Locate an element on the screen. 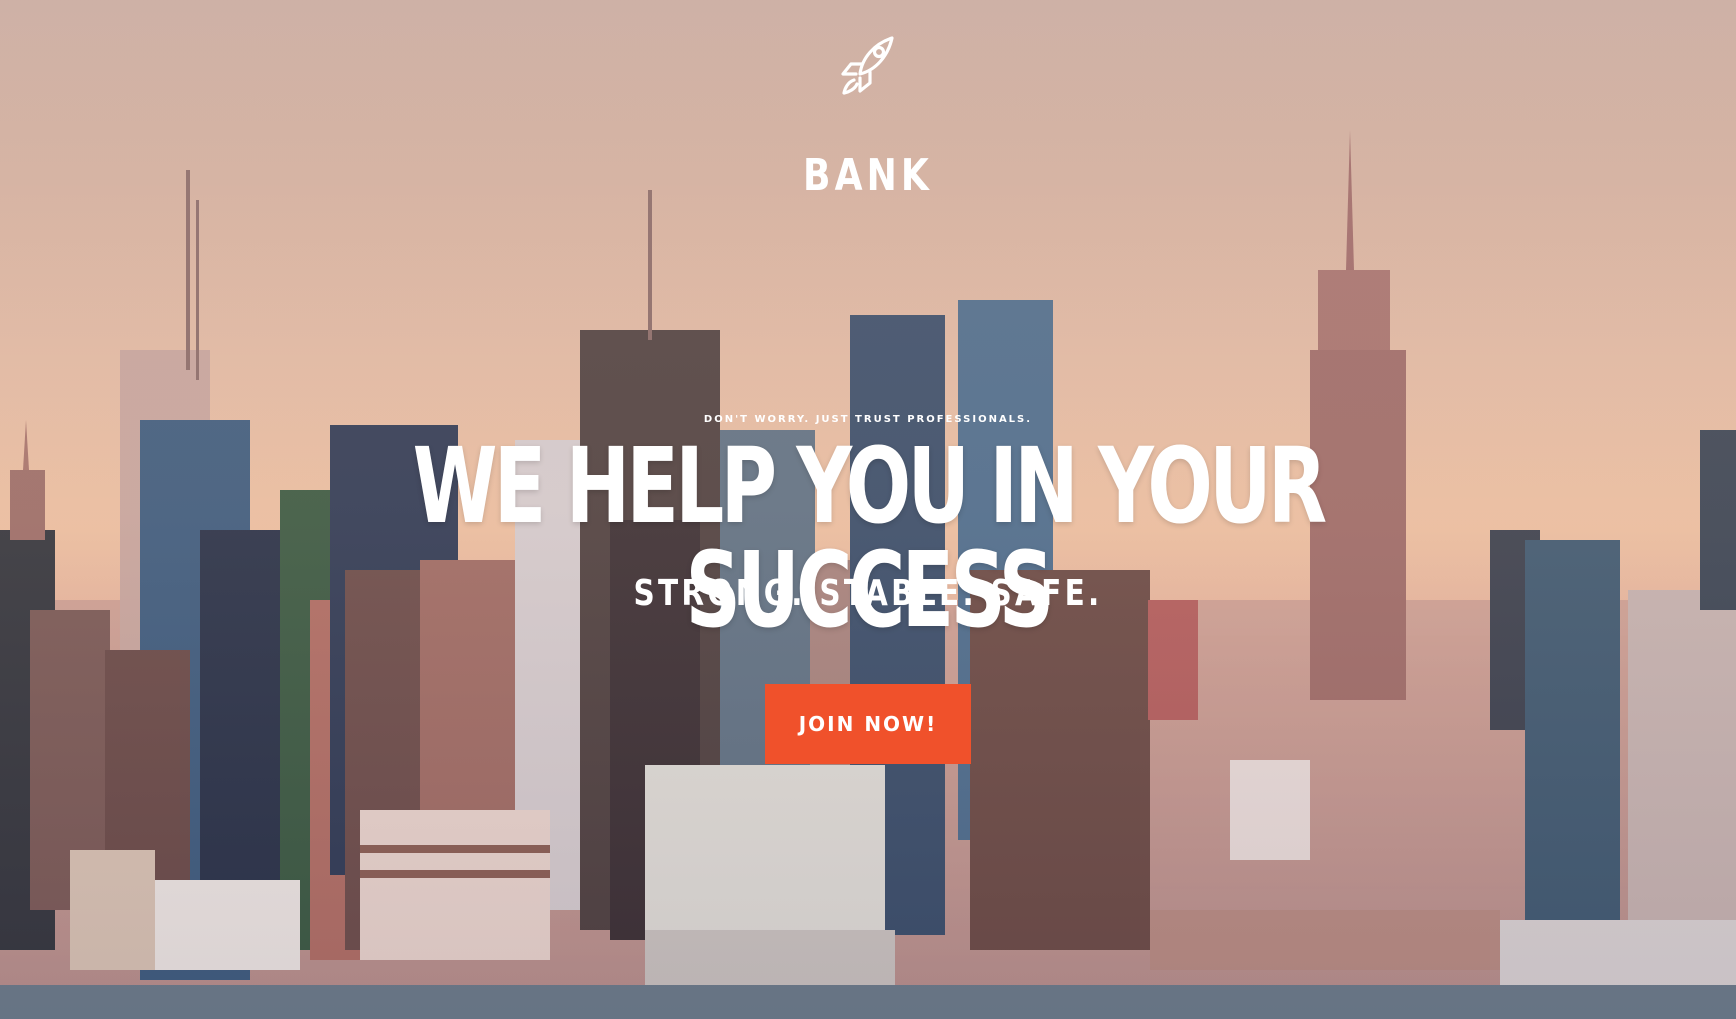  join-now-button: JOIN NOW! is located at coordinates (868, 724).